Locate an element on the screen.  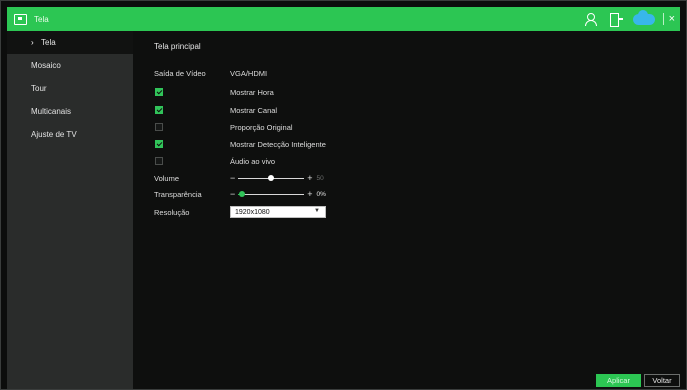
sidebar-item-label: Tour is located at coordinates (39, 88).